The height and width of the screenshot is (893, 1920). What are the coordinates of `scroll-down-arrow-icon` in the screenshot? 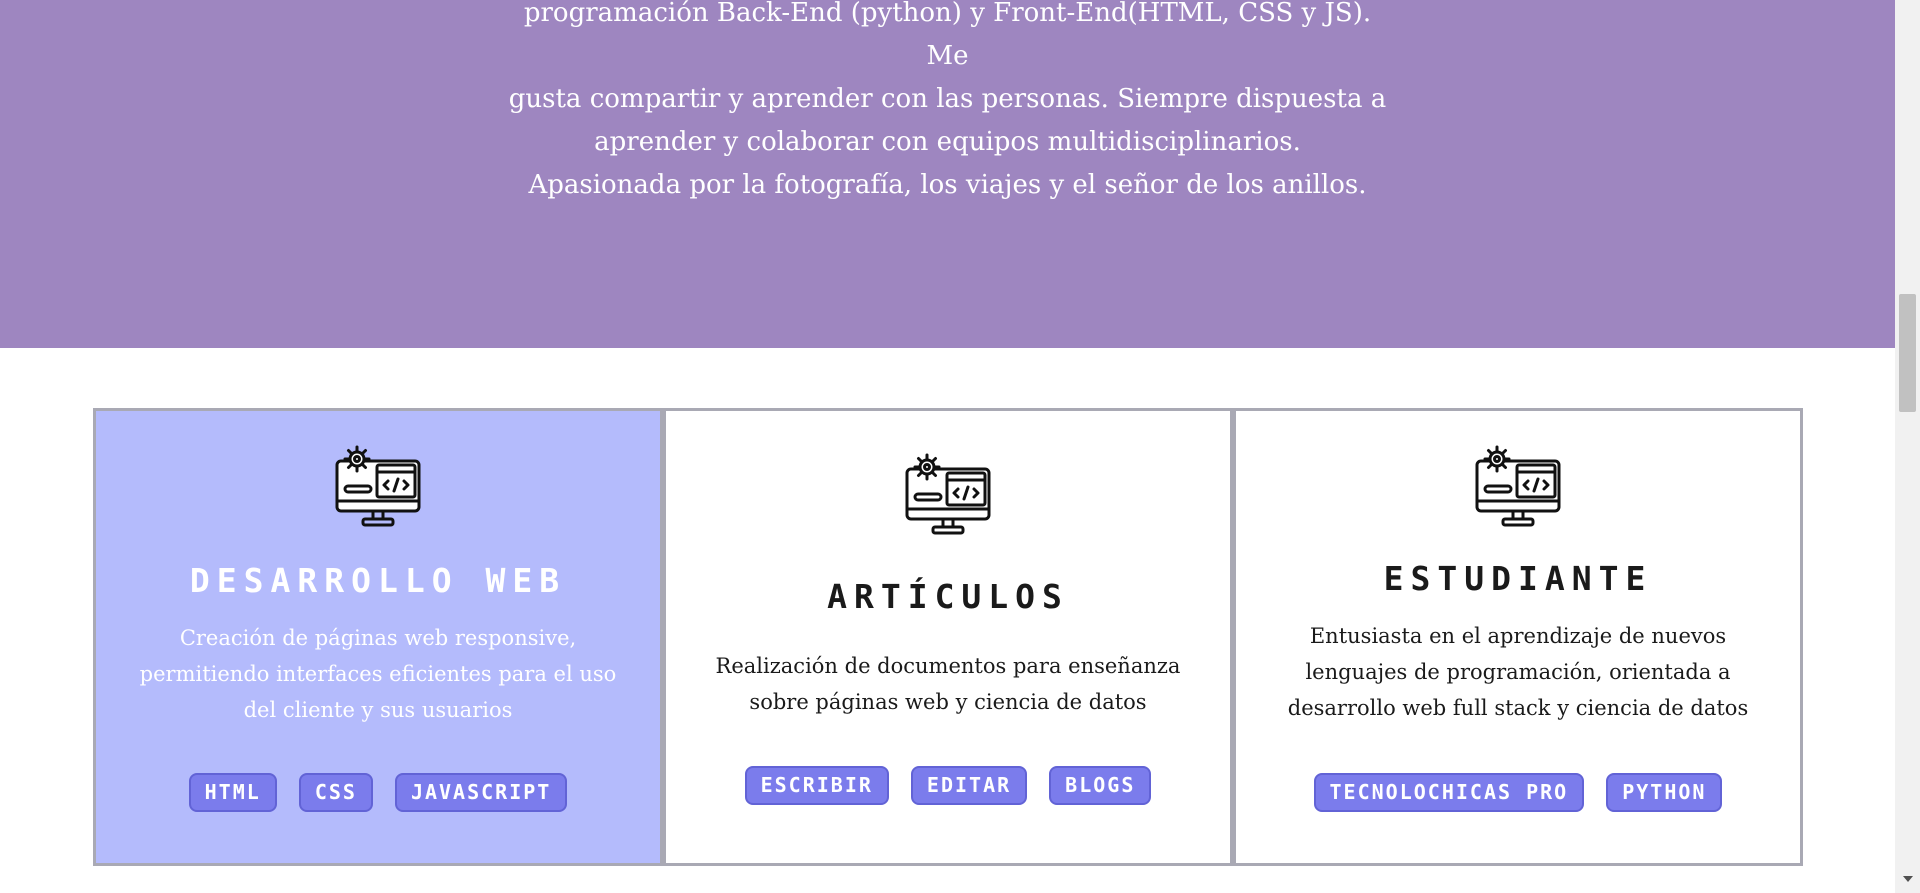 It's located at (1908, 879).